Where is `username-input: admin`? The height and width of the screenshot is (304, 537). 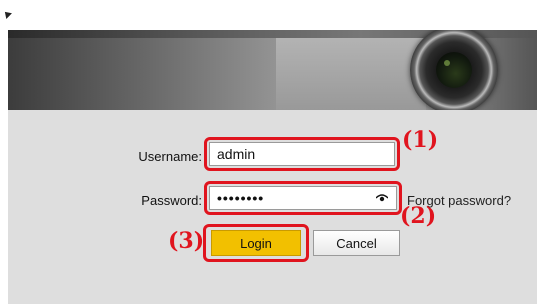
username-input: admin is located at coordinates (302, 154).